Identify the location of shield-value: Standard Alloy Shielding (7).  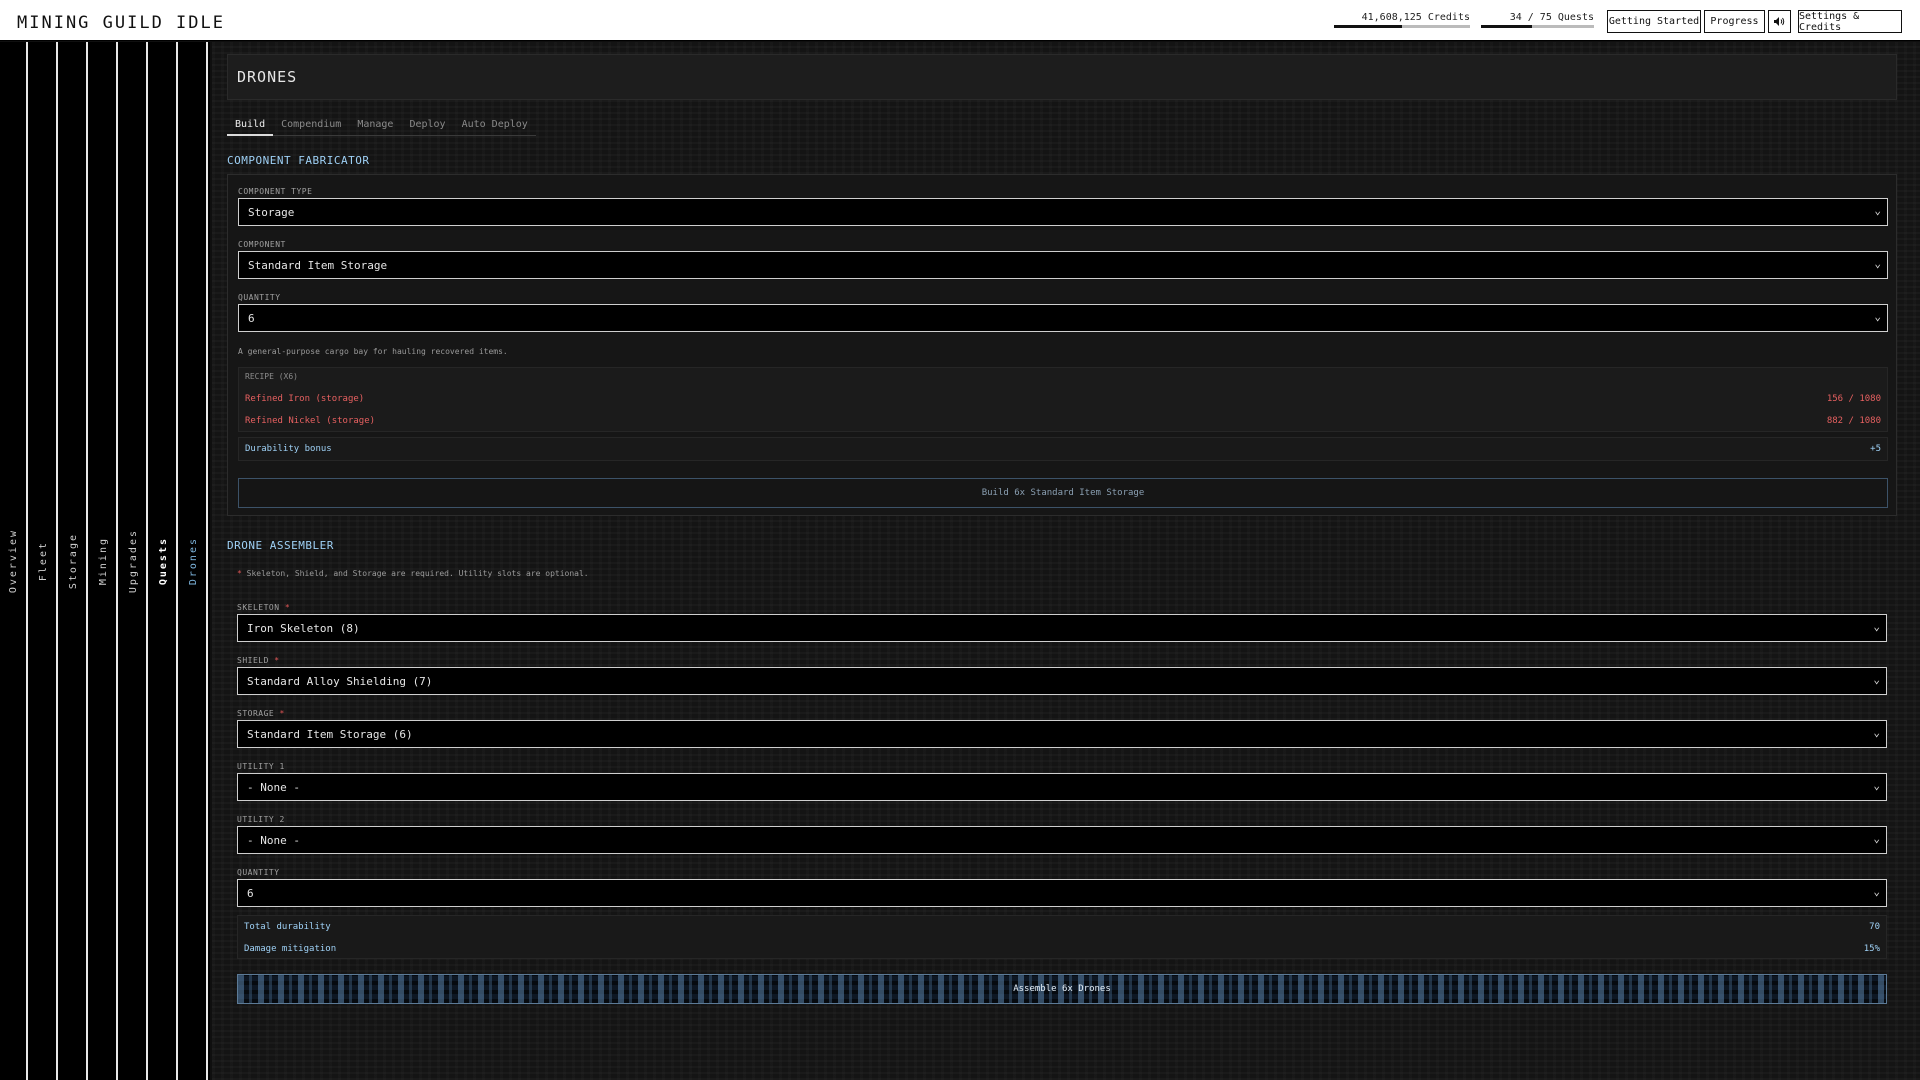
(340, 681).